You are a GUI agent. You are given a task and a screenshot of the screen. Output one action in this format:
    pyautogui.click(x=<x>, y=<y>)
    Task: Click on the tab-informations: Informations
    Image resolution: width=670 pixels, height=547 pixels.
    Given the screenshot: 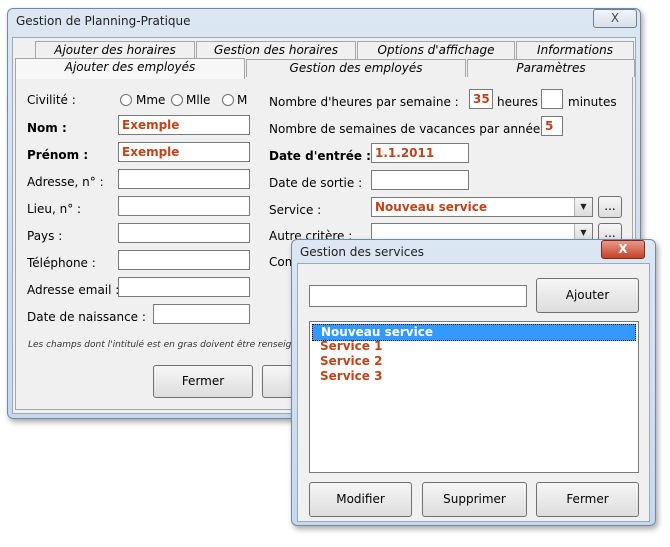 What is the action you would take?
    pyautogui.click(x=575, y=50)
    